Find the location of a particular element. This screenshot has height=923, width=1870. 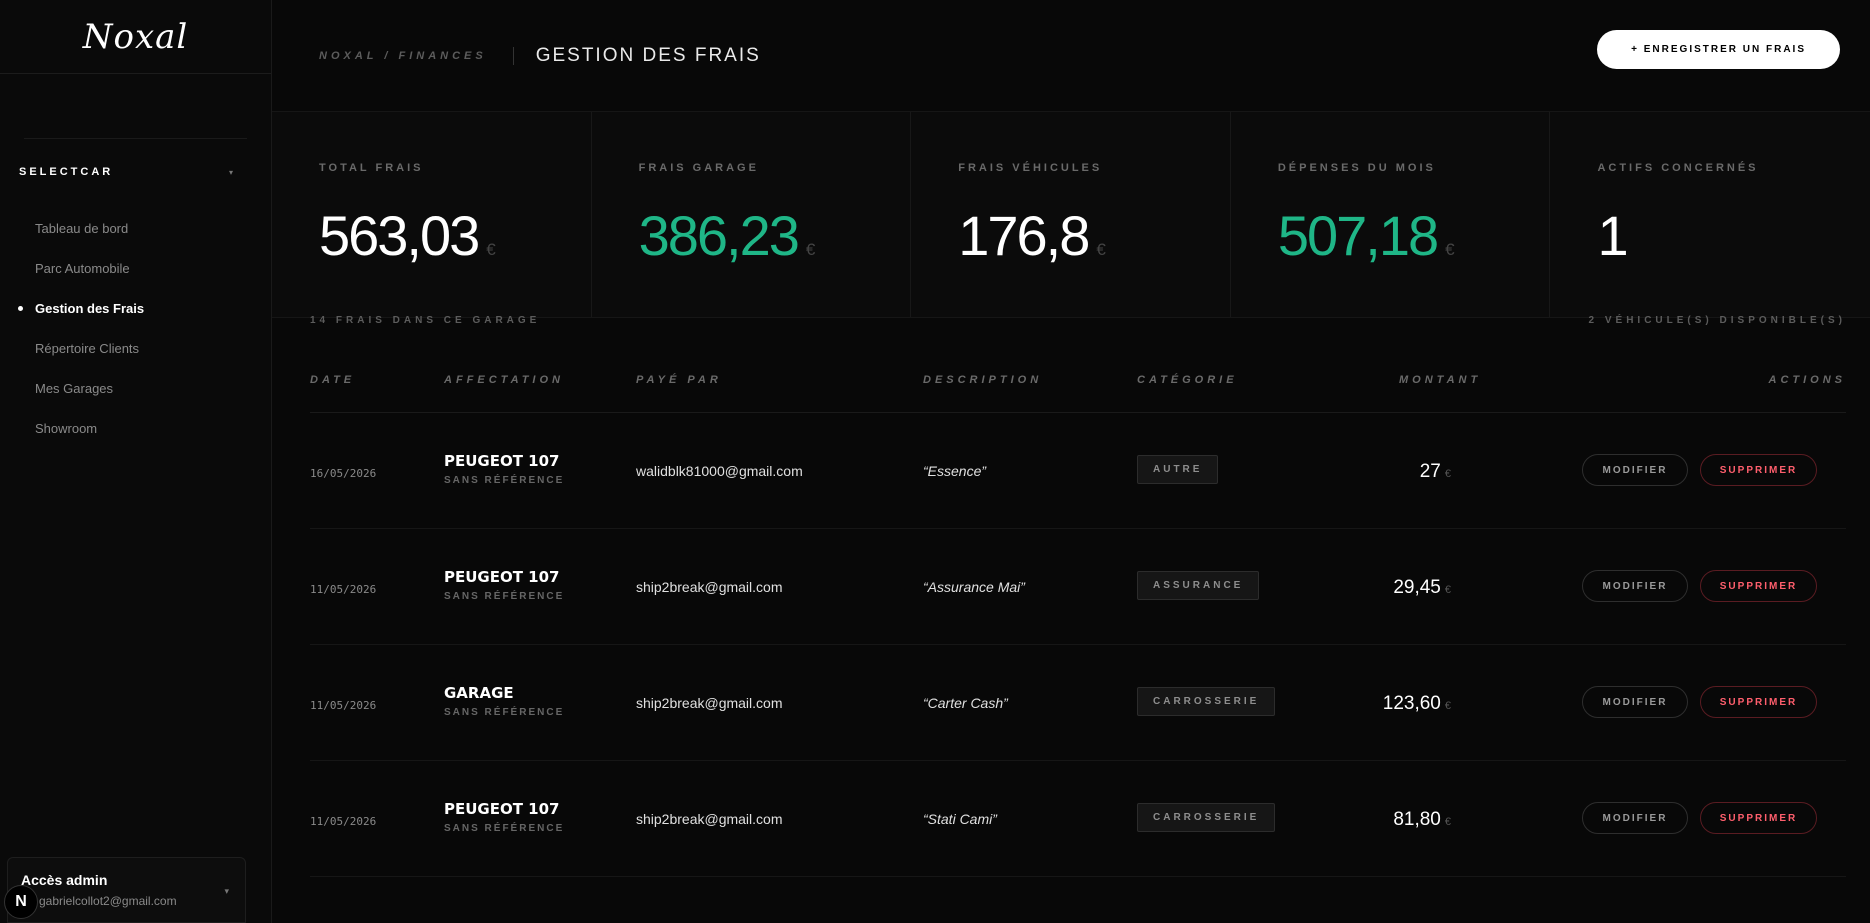

sidebar-item-label: Tableau de bord is located at coordinates (82, 228).